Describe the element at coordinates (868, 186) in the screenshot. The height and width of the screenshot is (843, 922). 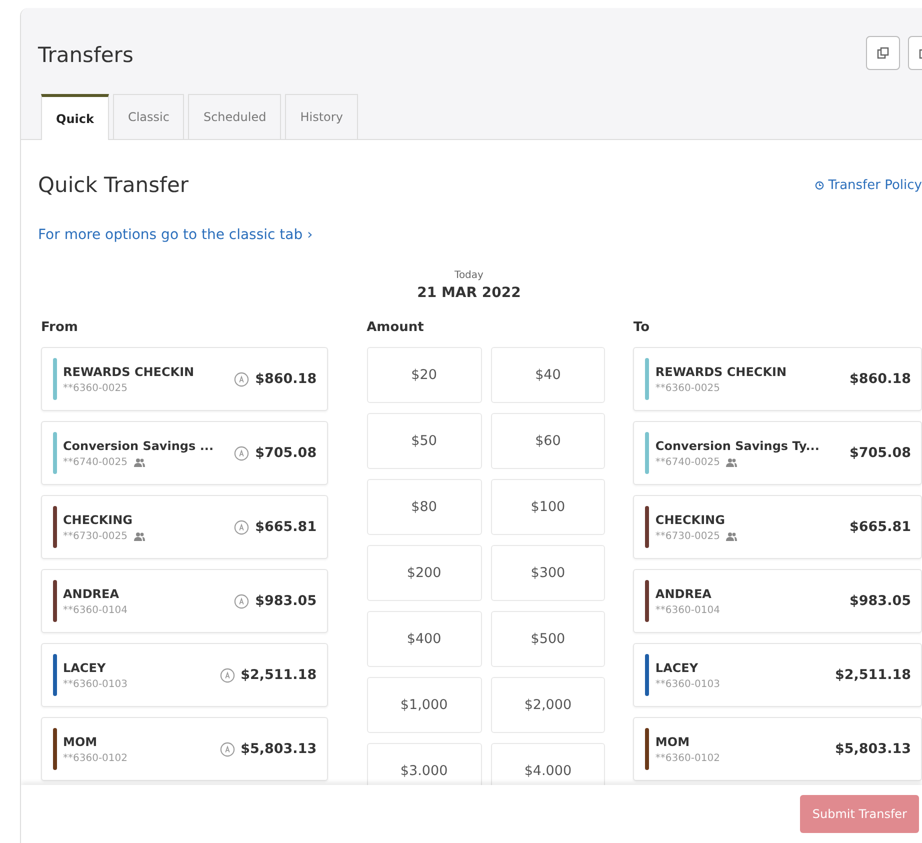
I see `transfer-policy-link: Transfer Policy` at that location.